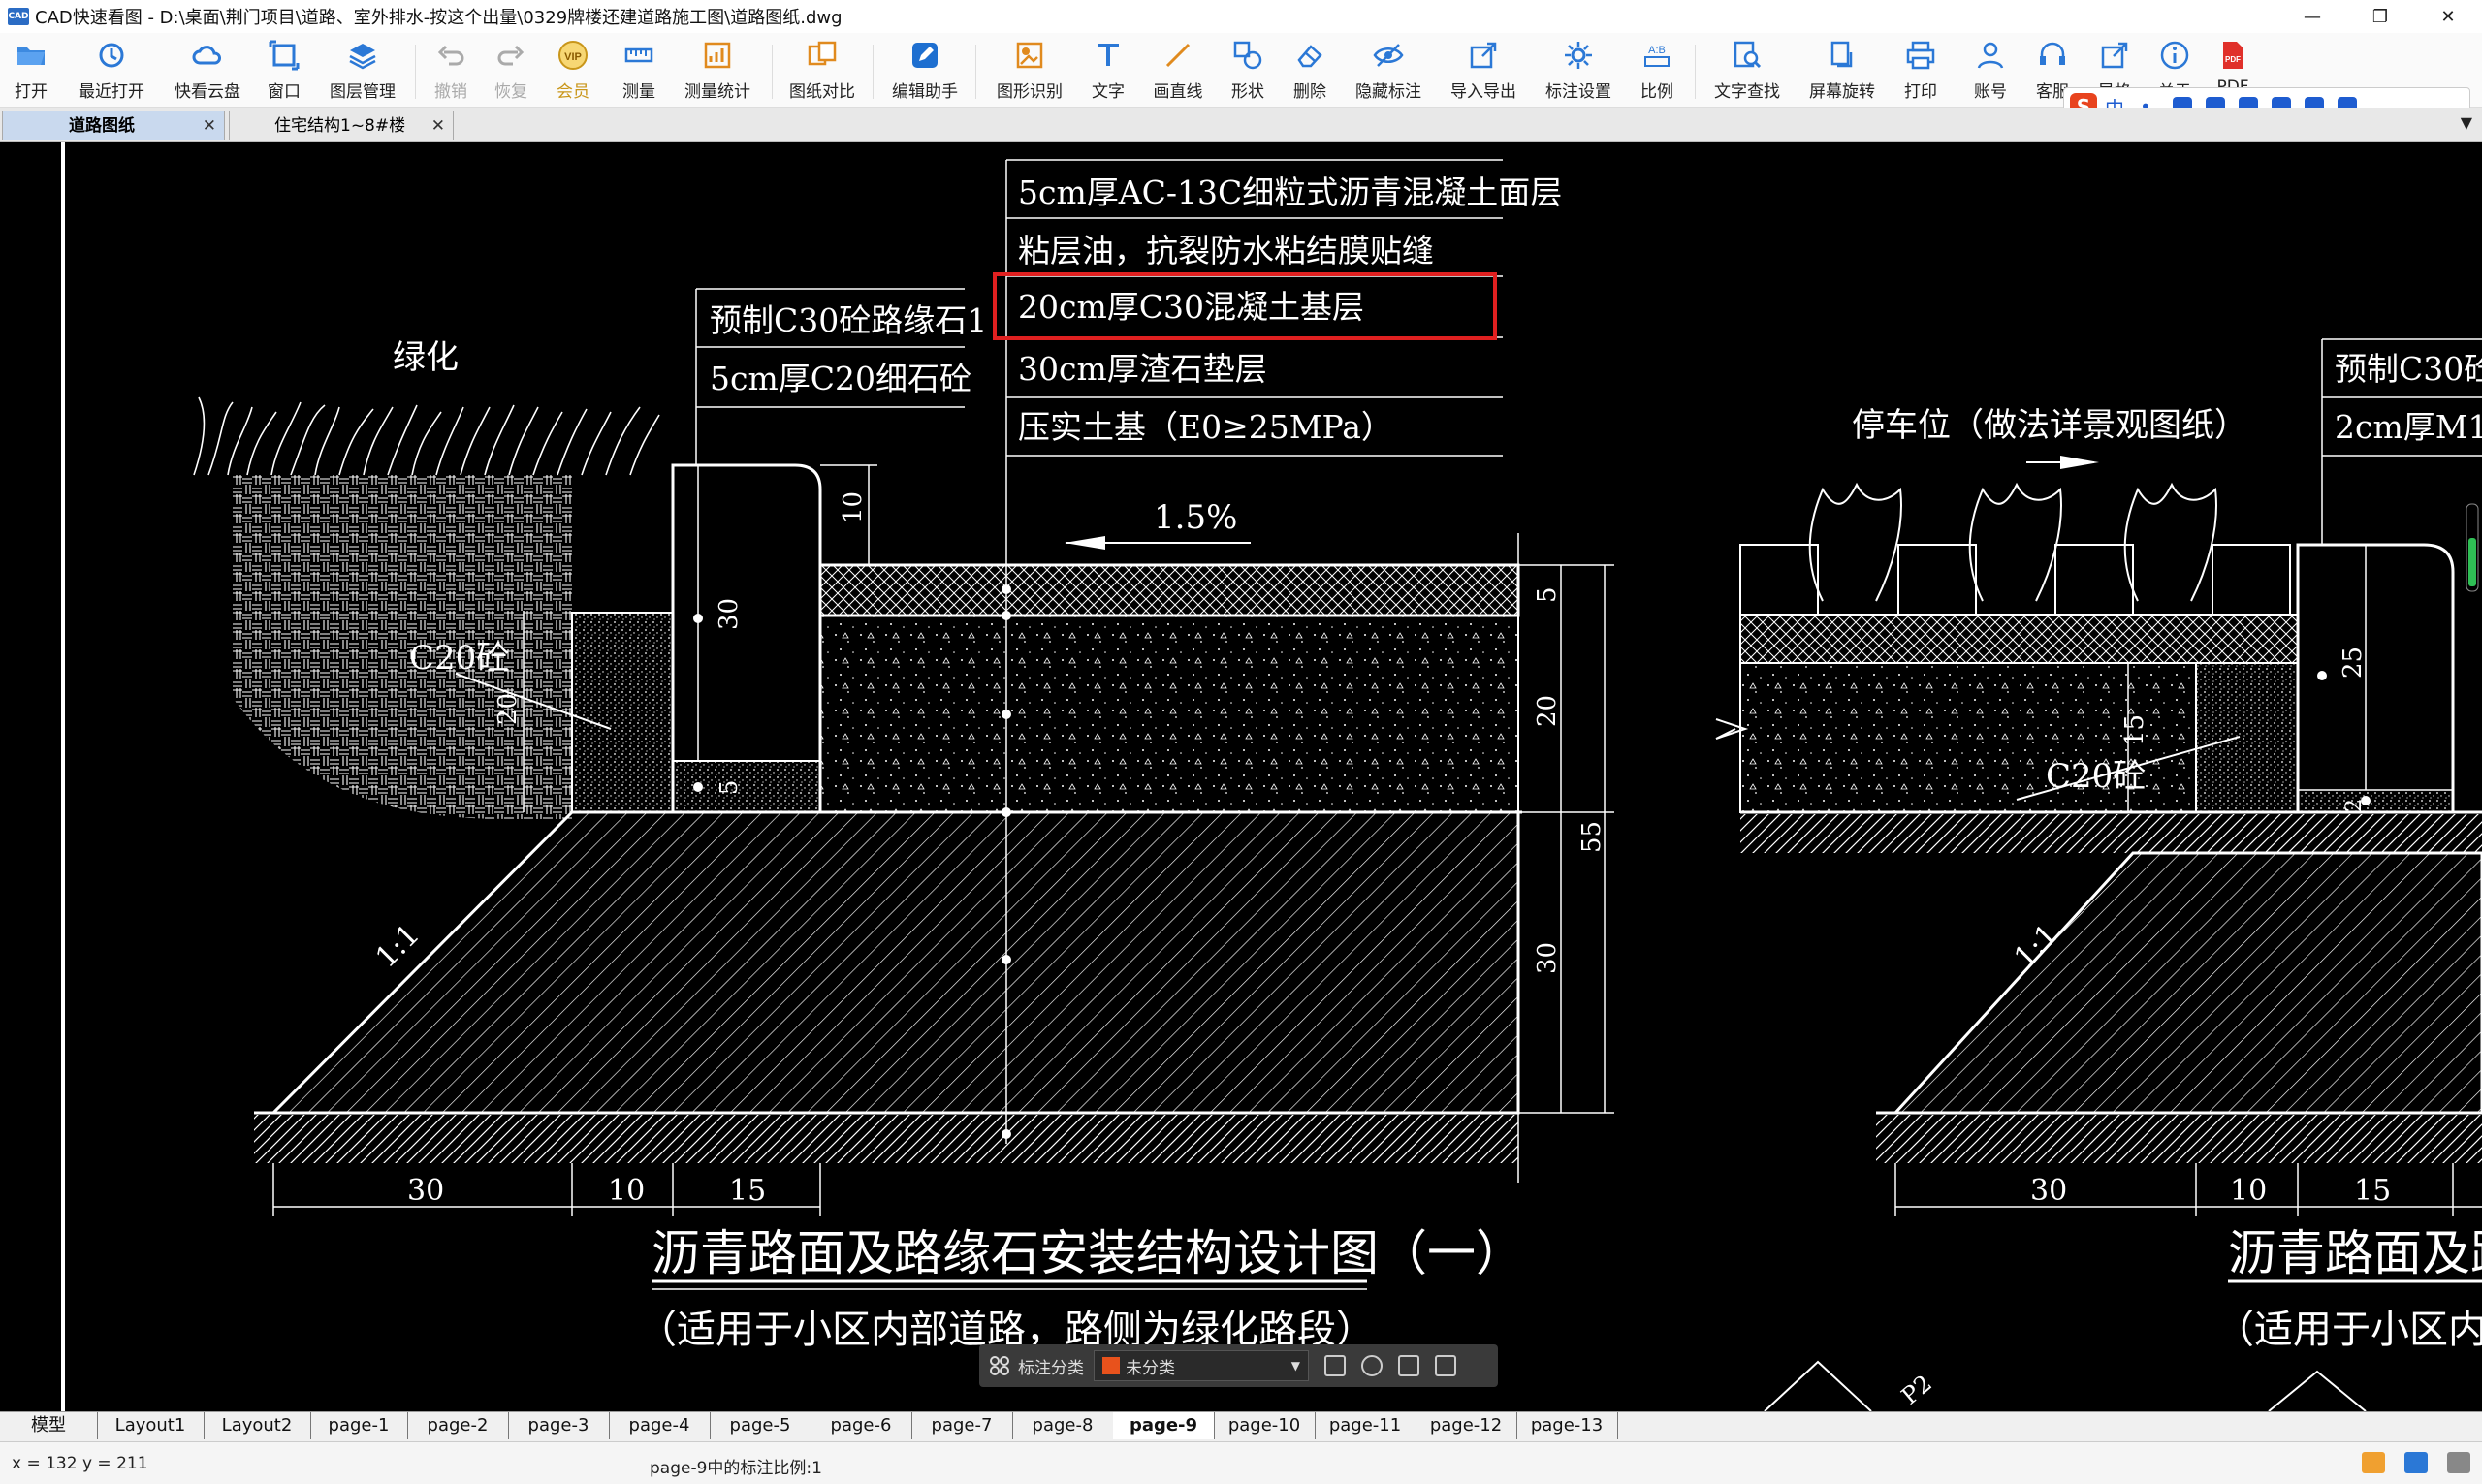 Image resolution: width=2482 pixels, height=1484 pixels. I want to click on sheet-tab-page-2: page-2, so click(458, 1426).